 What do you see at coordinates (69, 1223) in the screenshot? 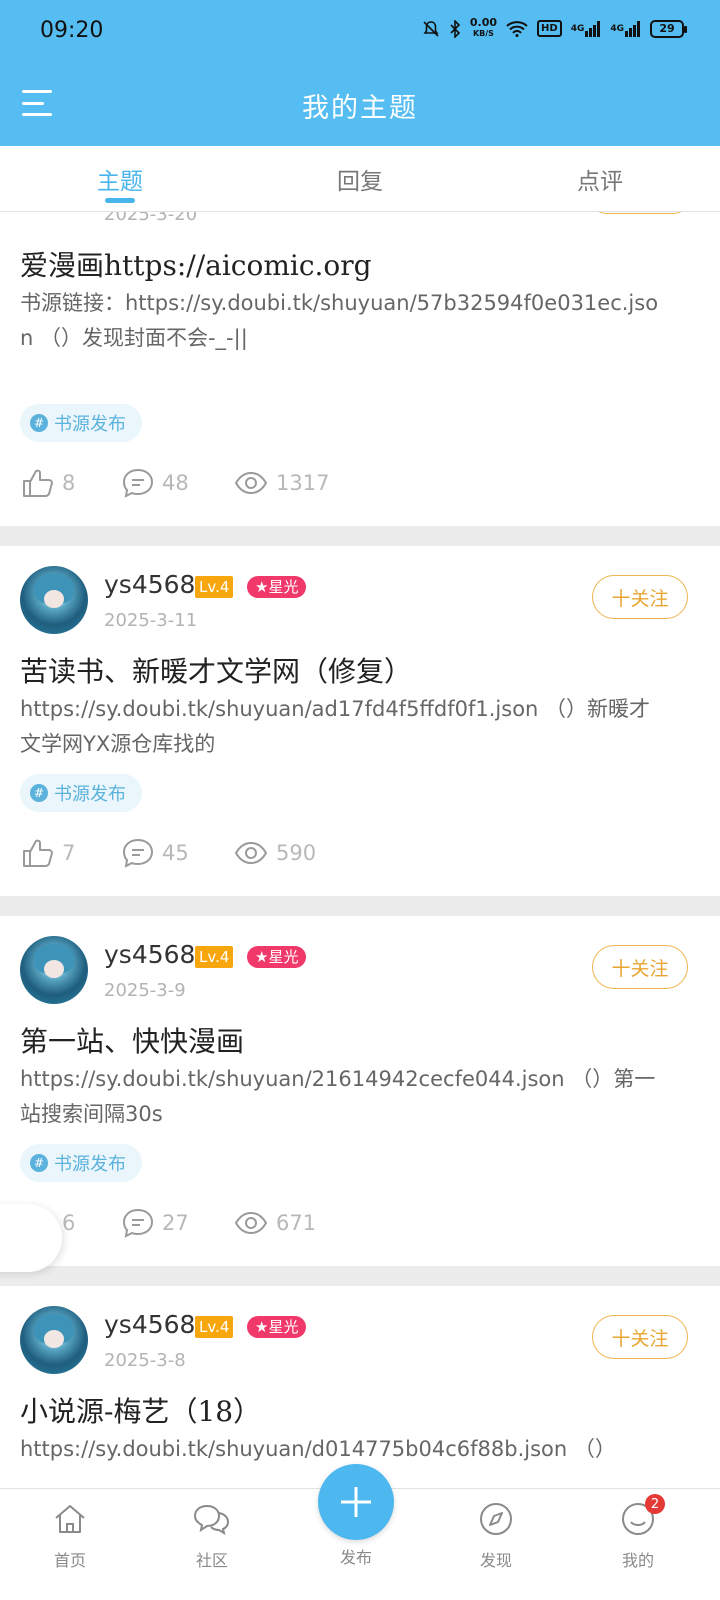
I see `like-count: 6` at bounding box center [69, 1223].